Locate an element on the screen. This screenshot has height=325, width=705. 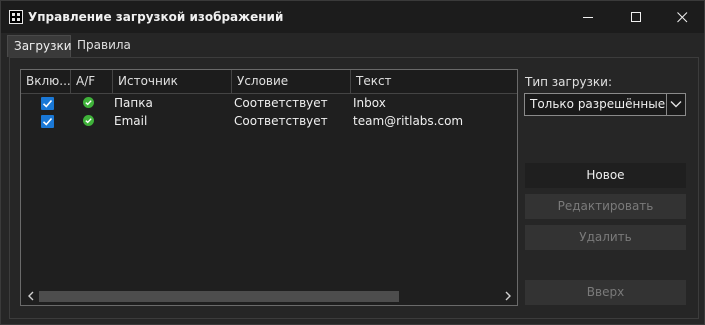
move-up-button: Вверх is located at coordinates (605, 292).